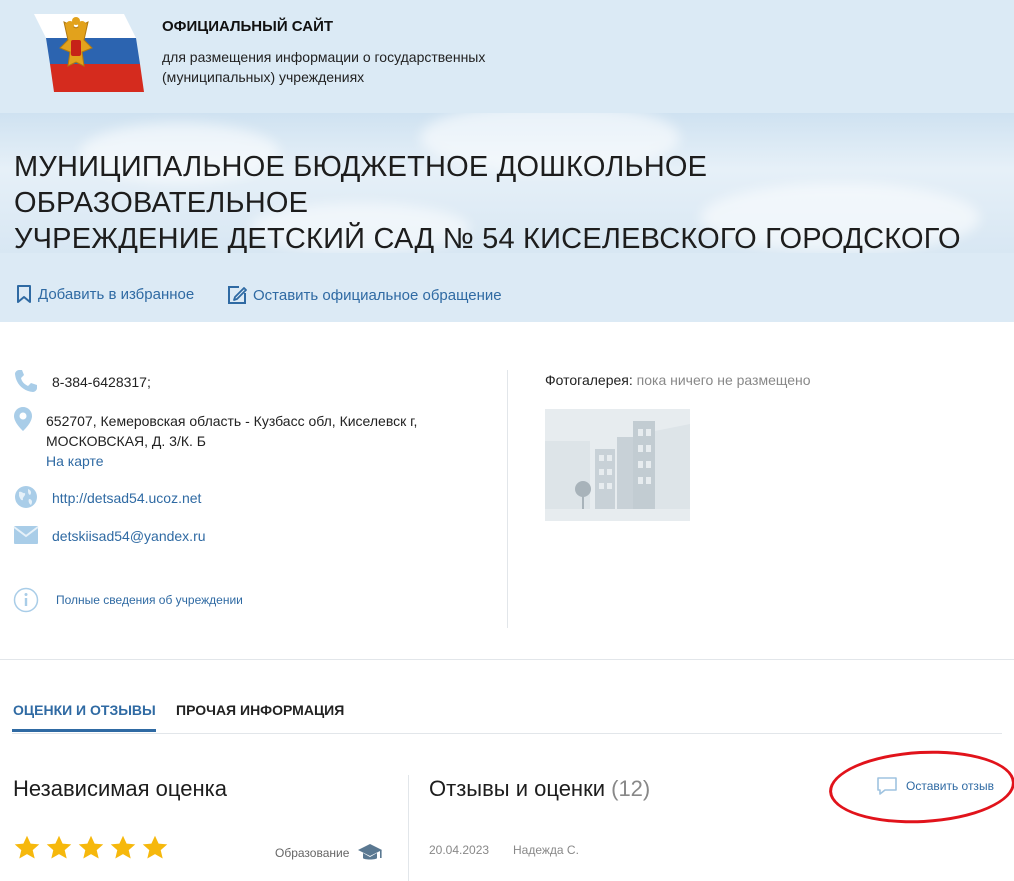  Describe the element at coordinates (920, 787) in the screenshot. I see `highlight-annotation` at that location.